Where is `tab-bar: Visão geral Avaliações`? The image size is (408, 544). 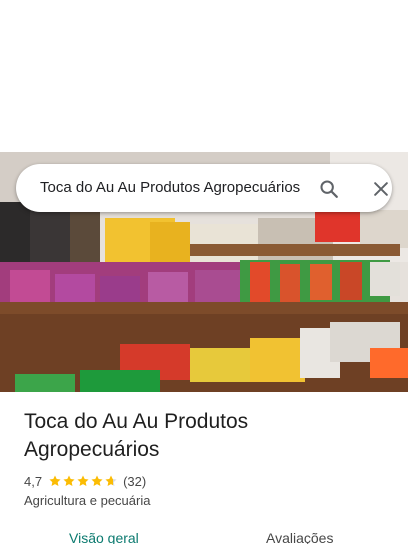
tab-bar: Visão geral Avaliações is located at coordinates (204, 537).